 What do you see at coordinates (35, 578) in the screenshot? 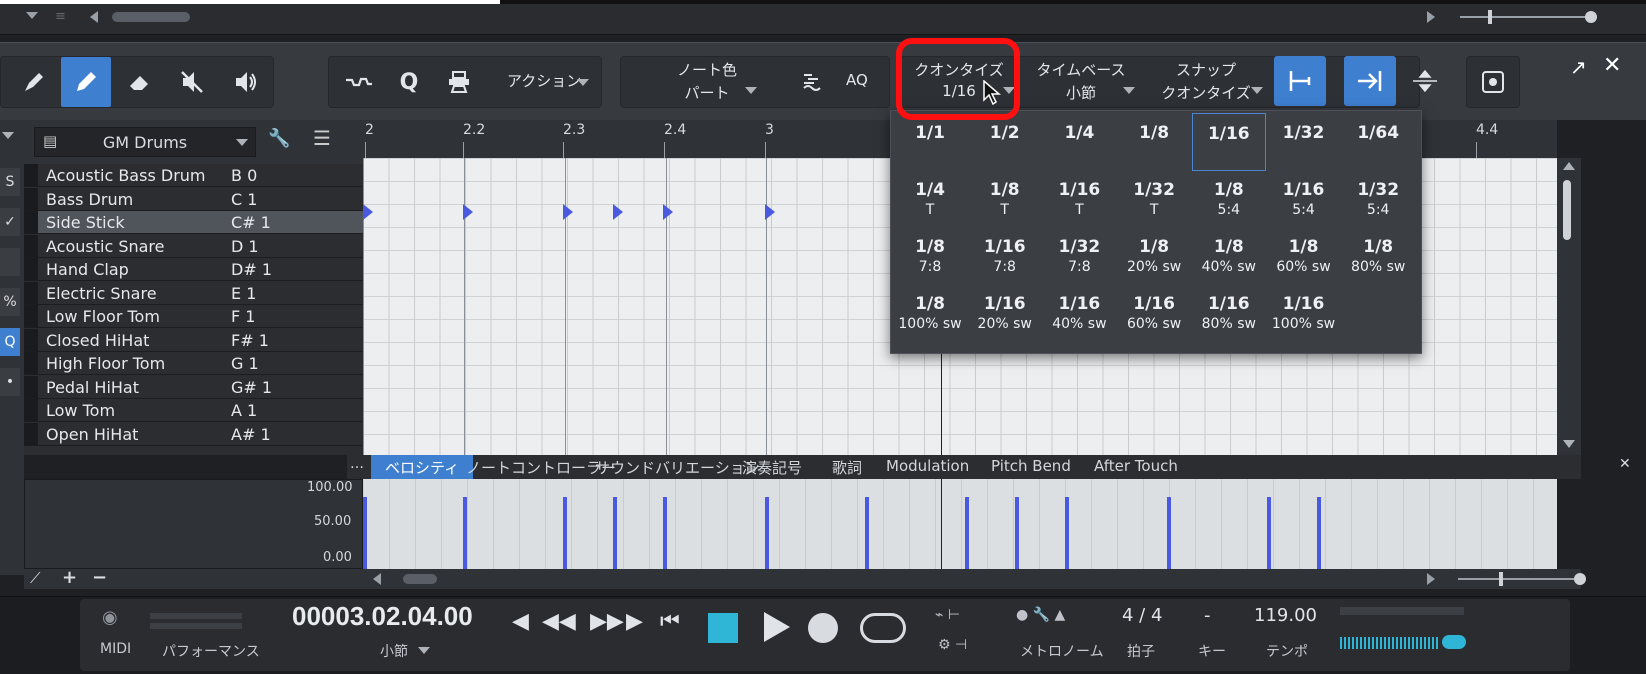
I see `line-tool-icon: ⟋` at bounding box center [35, 578].